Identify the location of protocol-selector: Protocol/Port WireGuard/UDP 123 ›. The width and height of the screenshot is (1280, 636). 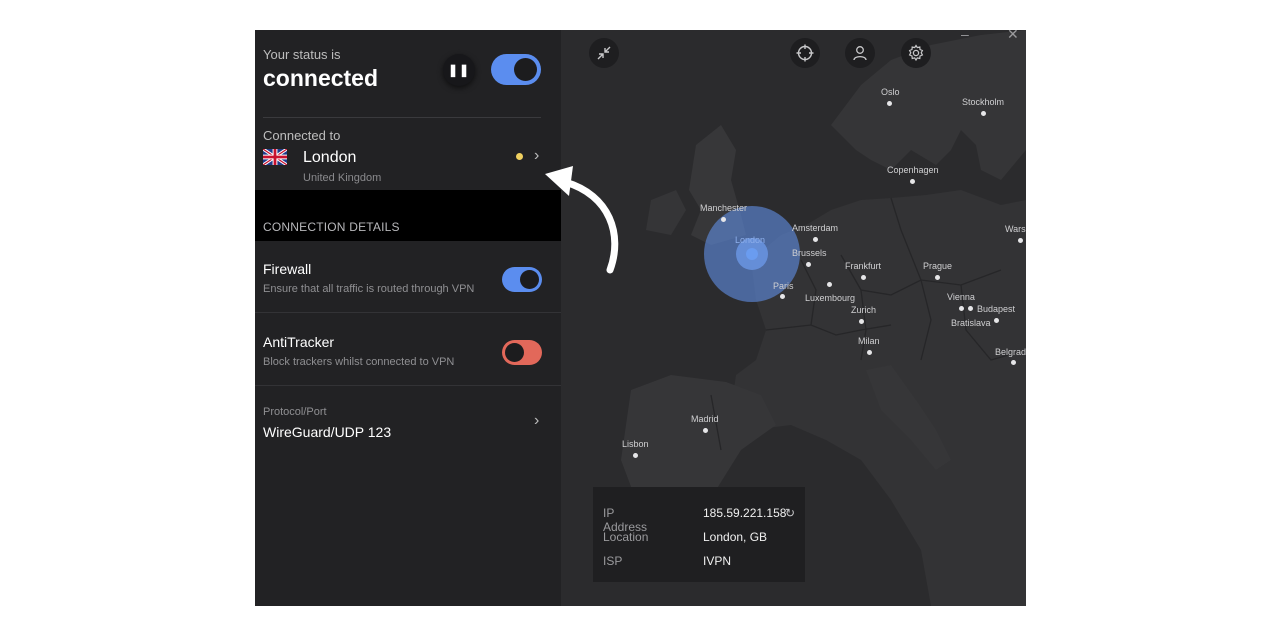
(408, 426).